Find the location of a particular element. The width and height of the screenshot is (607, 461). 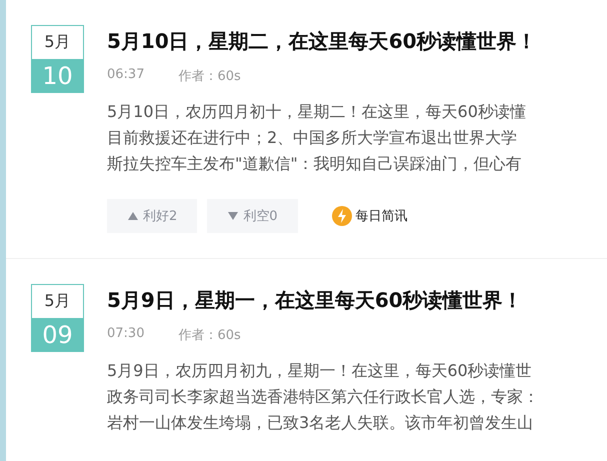

date-day: 09 is located at coordinates (57, 334).